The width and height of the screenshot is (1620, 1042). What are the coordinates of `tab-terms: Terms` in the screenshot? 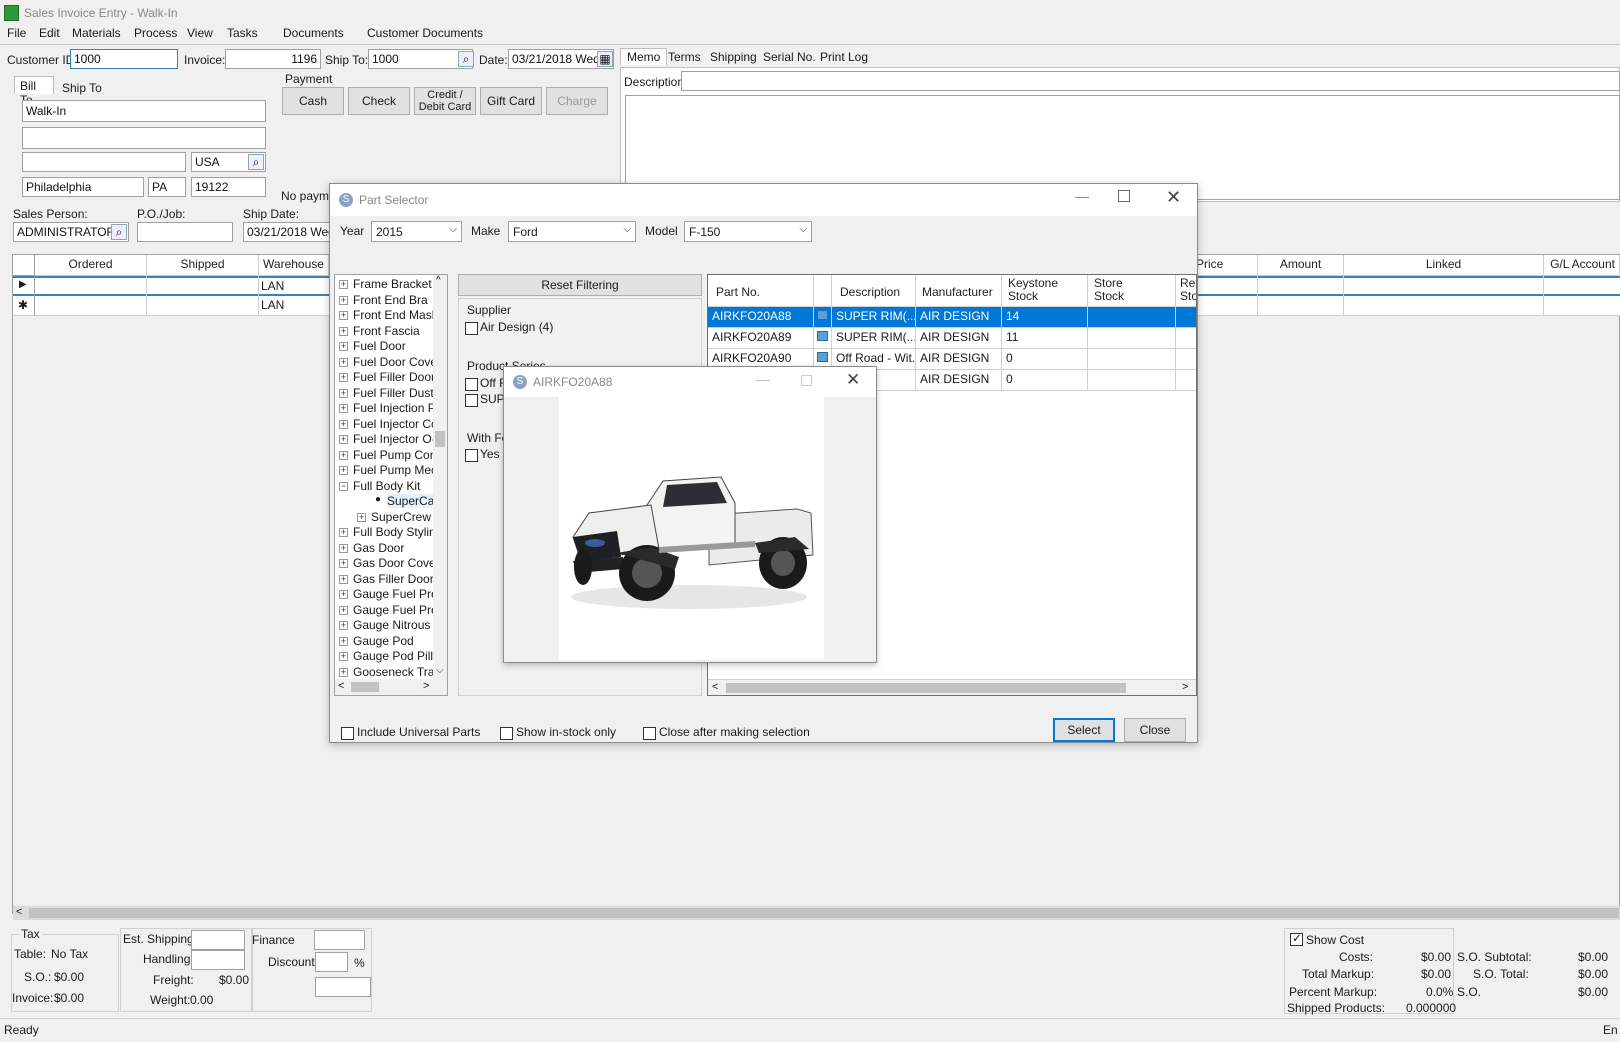 It's located at (684, 57).